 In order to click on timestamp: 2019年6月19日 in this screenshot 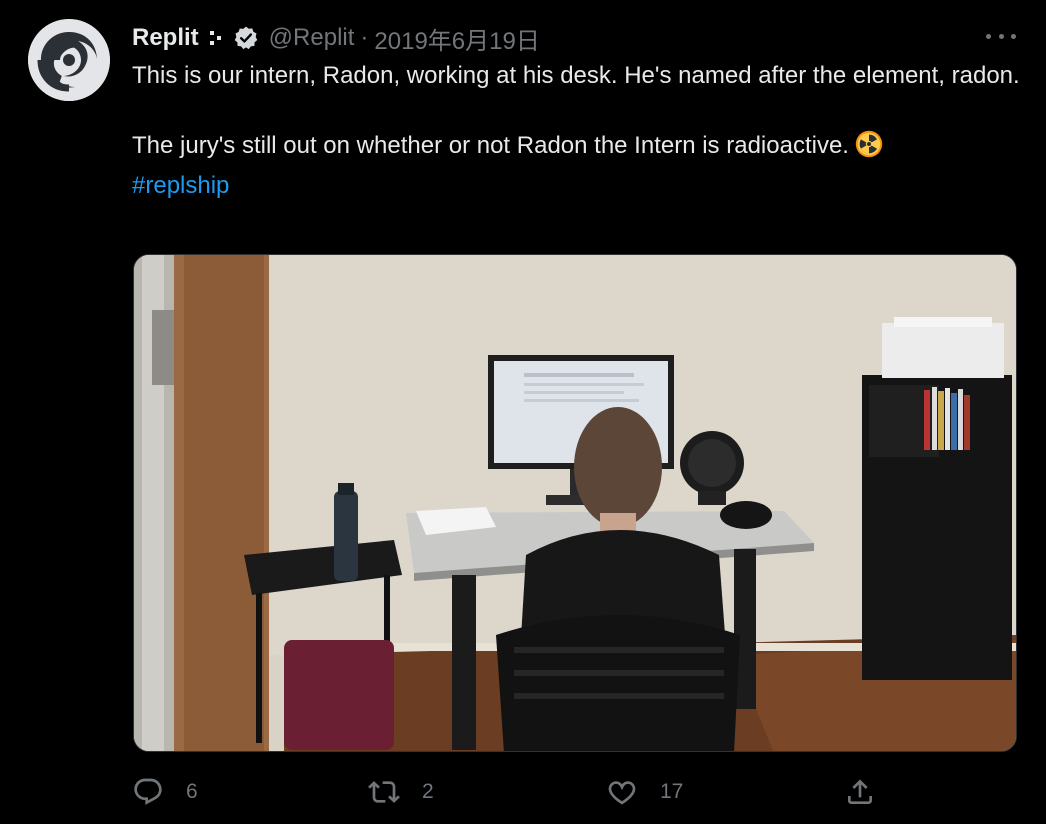, I will do `click(456, 38)`.